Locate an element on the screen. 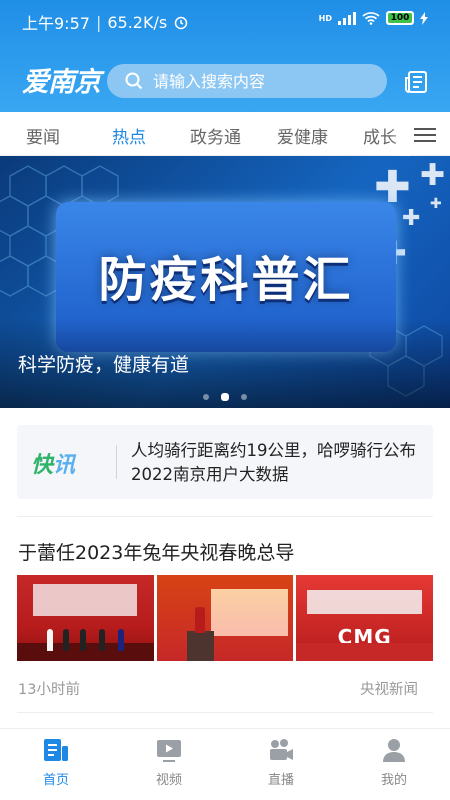 The image size is (450, 800). status-speed: 65.2K/s is located at coordinates (137, 22).